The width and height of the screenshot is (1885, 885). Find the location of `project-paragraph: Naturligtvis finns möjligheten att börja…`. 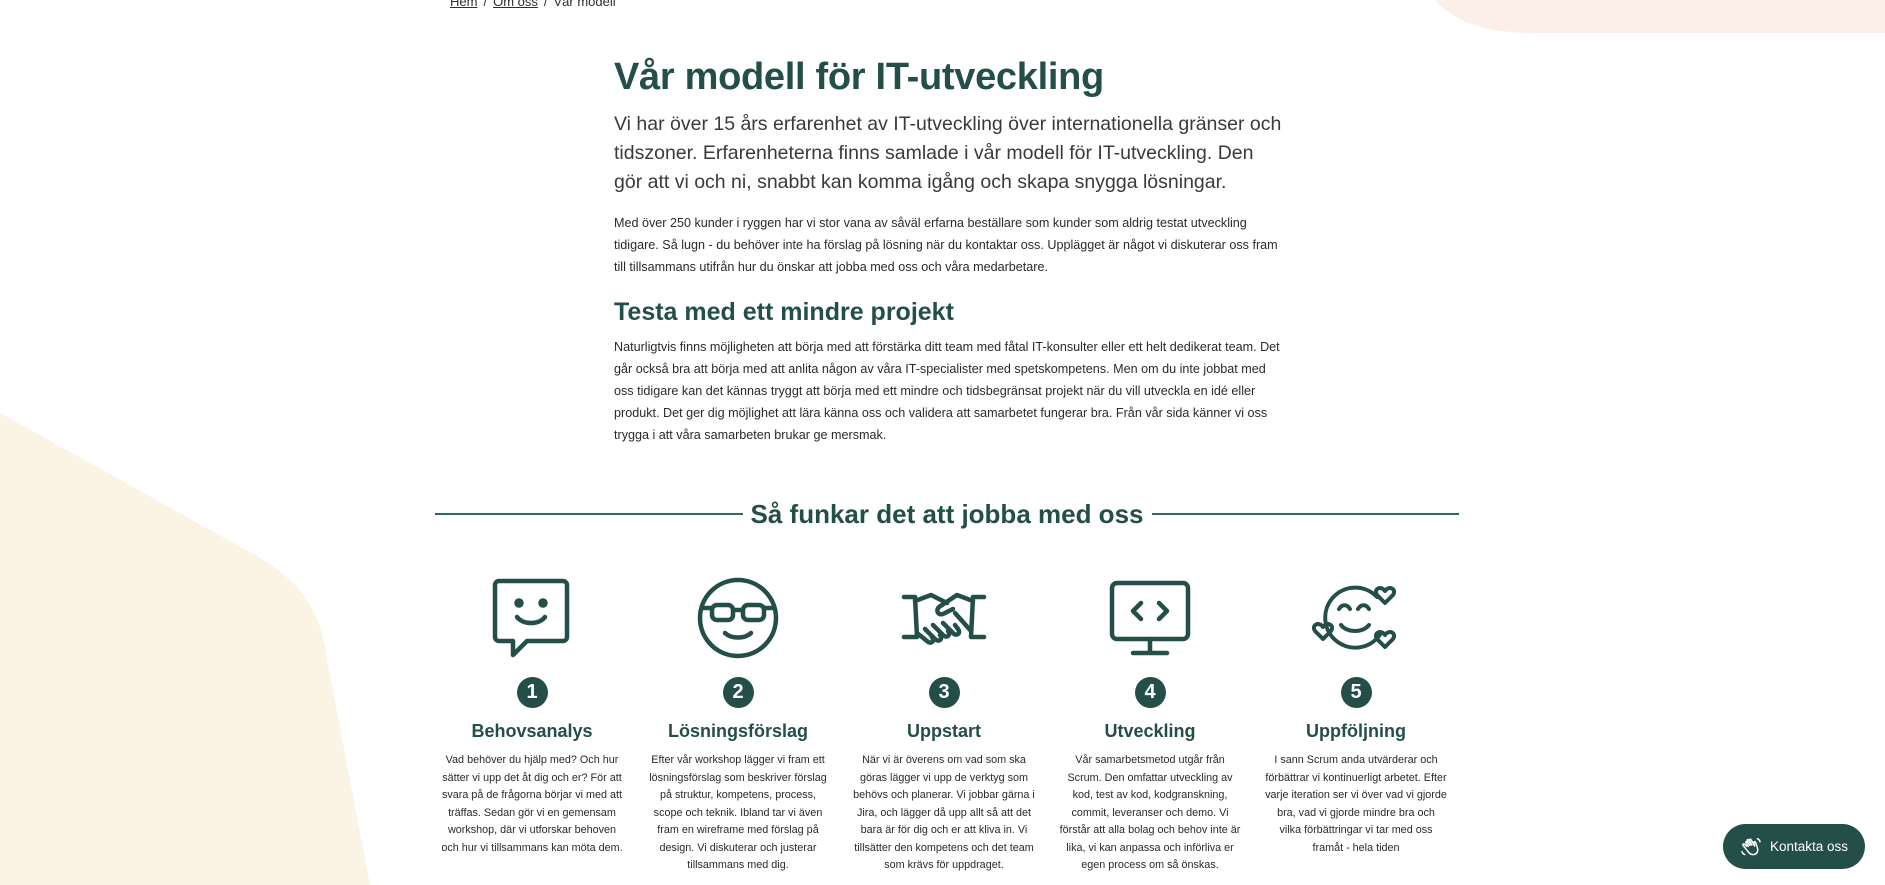

project-paragraph: Naturligtvis finns möjligheten att börja… is located at coordinates (947, 391).